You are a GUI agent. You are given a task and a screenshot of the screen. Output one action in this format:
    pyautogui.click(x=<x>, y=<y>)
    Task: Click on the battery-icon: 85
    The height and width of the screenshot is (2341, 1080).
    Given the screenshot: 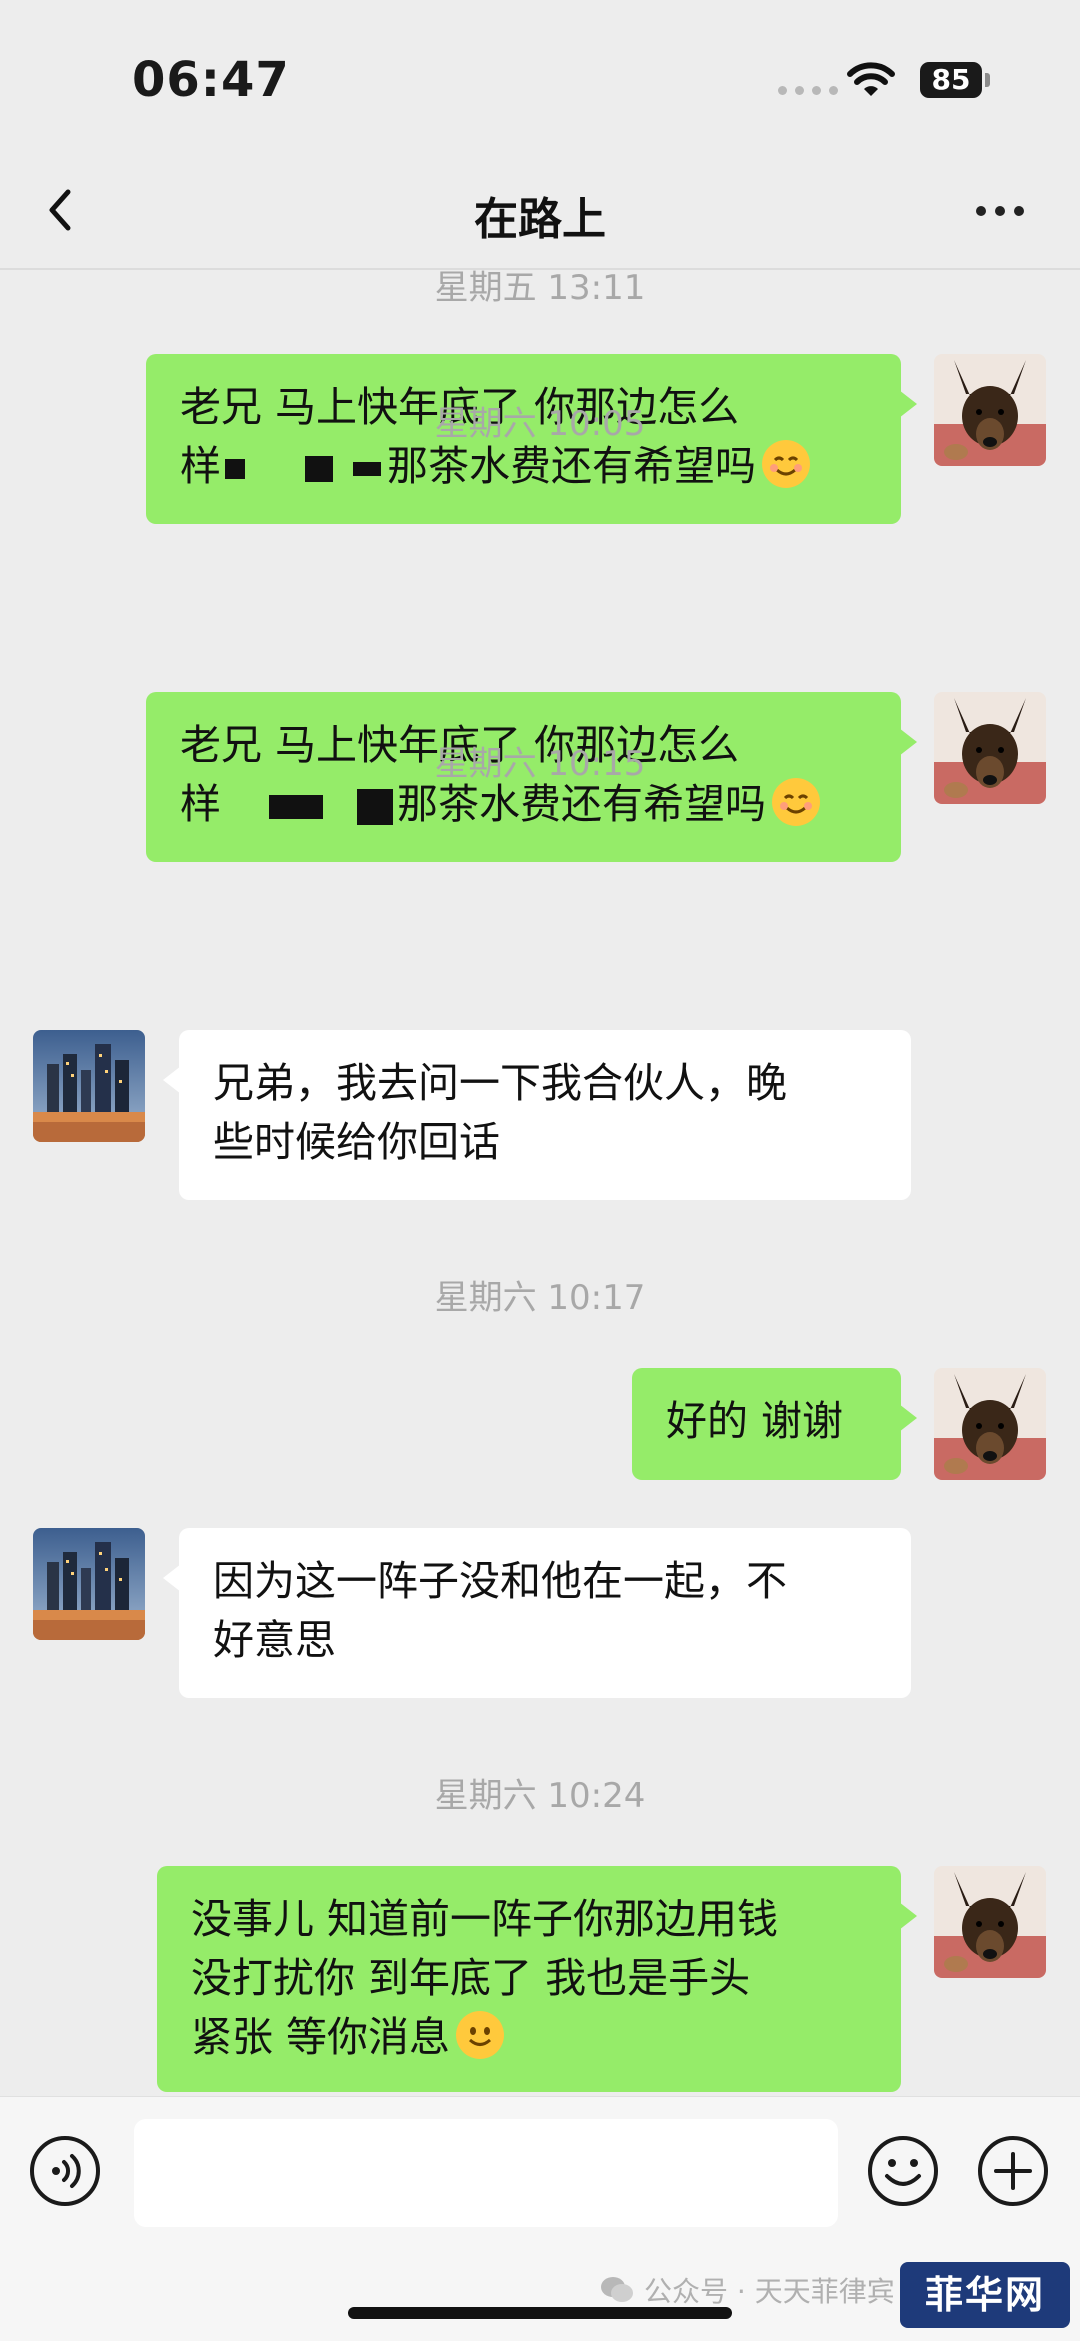 What is the action you would take?
    pyautogui.click(x=951, y=80)
    